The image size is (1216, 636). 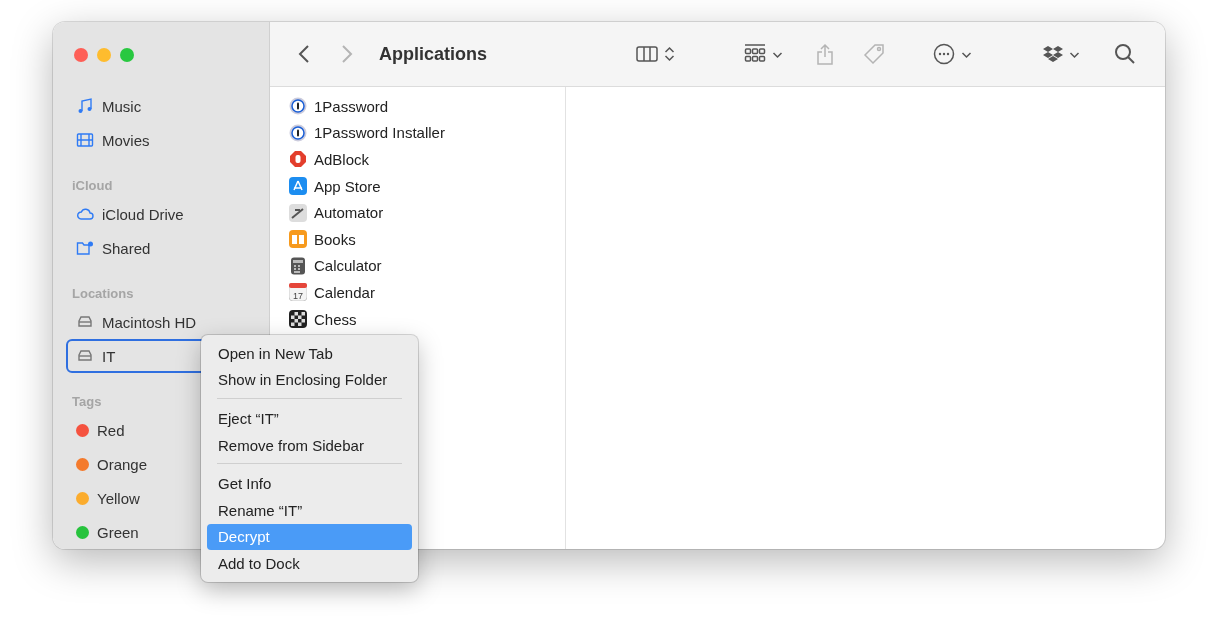 I want to click on sidebar-section-heading: Locations, so click(x=103, y=293).